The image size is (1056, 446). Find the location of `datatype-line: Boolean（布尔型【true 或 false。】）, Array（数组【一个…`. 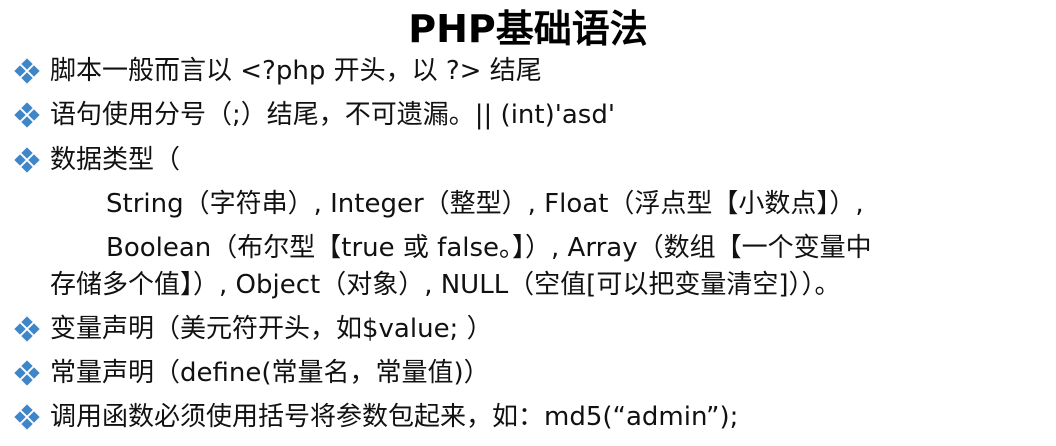

datatype-line: Boolean（布尔型【true 或 false。】）, Array（数组【一个… is located at coordinates (489, 248).